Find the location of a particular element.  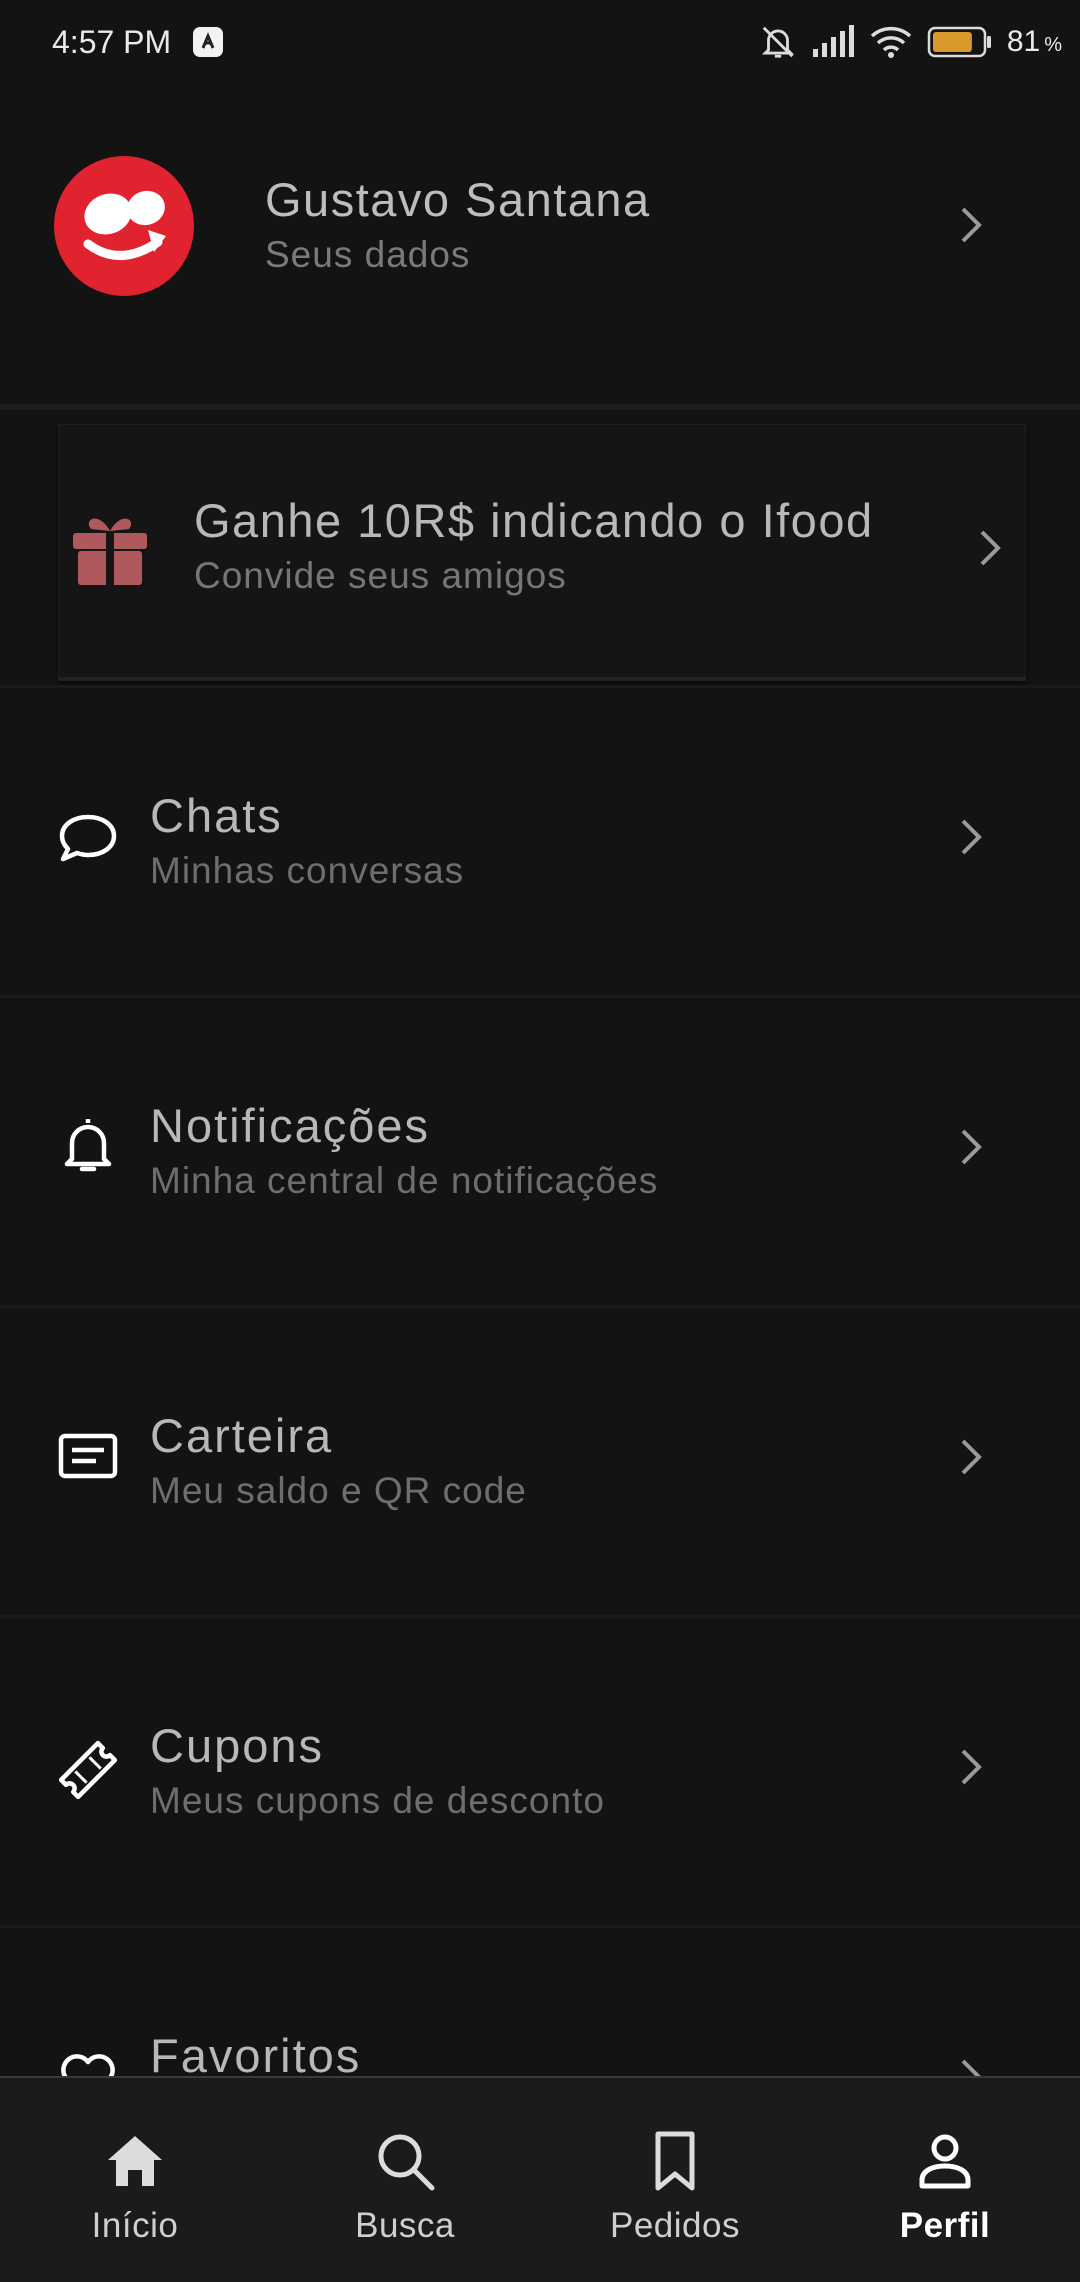

nav-item-pedidos: Pedidos is located at coordinates (675, 2180).